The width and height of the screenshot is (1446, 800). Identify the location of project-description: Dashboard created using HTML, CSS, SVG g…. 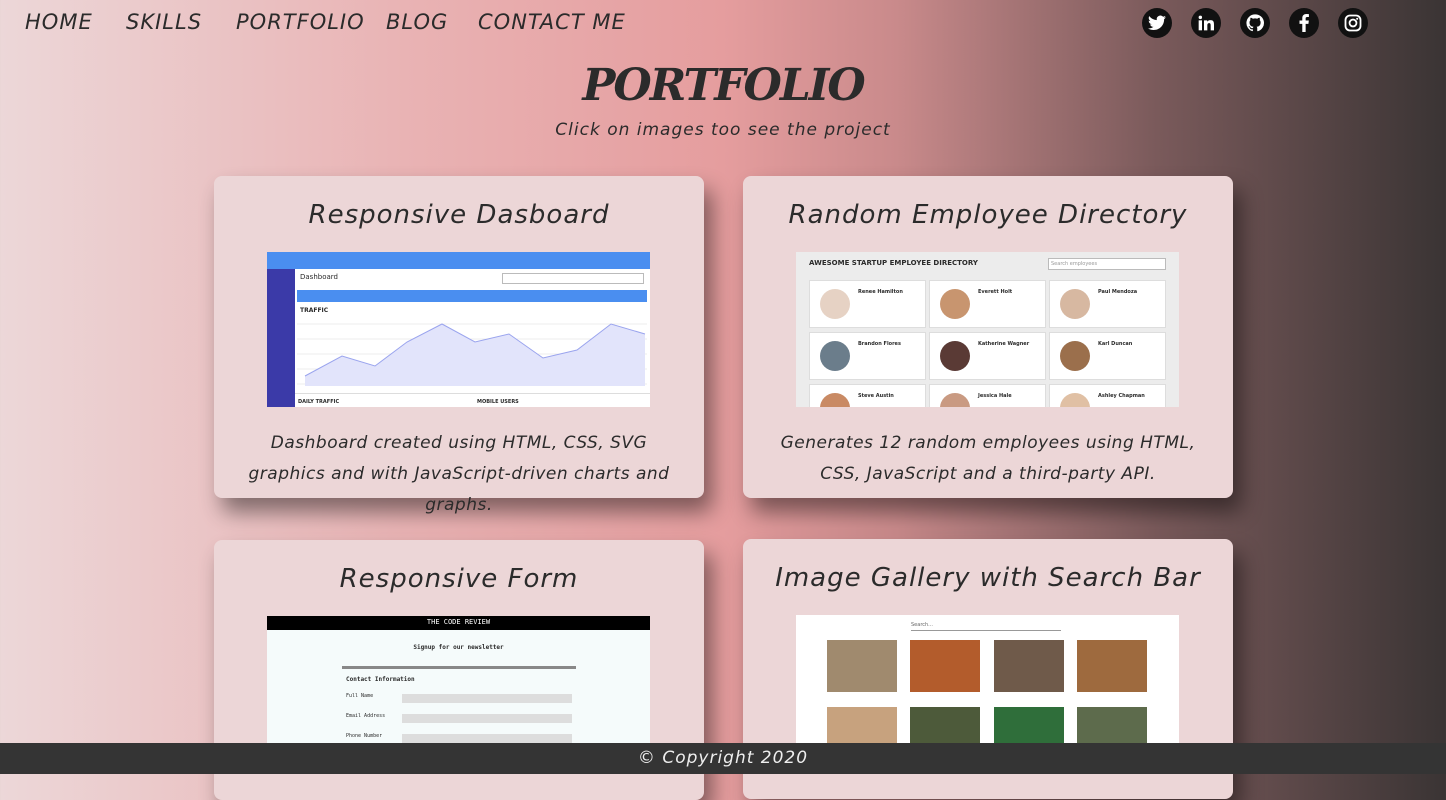
(459, 474).